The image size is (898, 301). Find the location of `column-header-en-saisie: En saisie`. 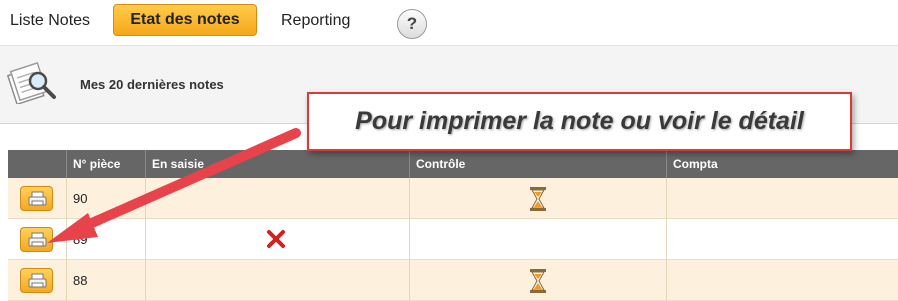

column-header-en-saisie: En saisie is located at coordinates (277, 164).